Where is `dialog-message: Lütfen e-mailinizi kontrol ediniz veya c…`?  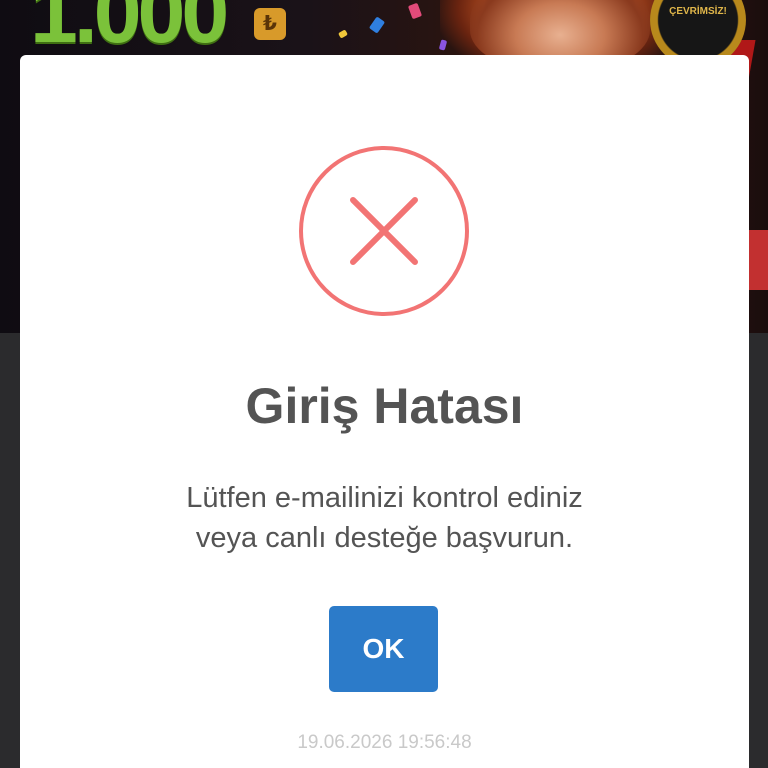
dialog-message: Lütfen e-mailinizi kontrol ediniz veya c… is located at coordinates (384, 518).